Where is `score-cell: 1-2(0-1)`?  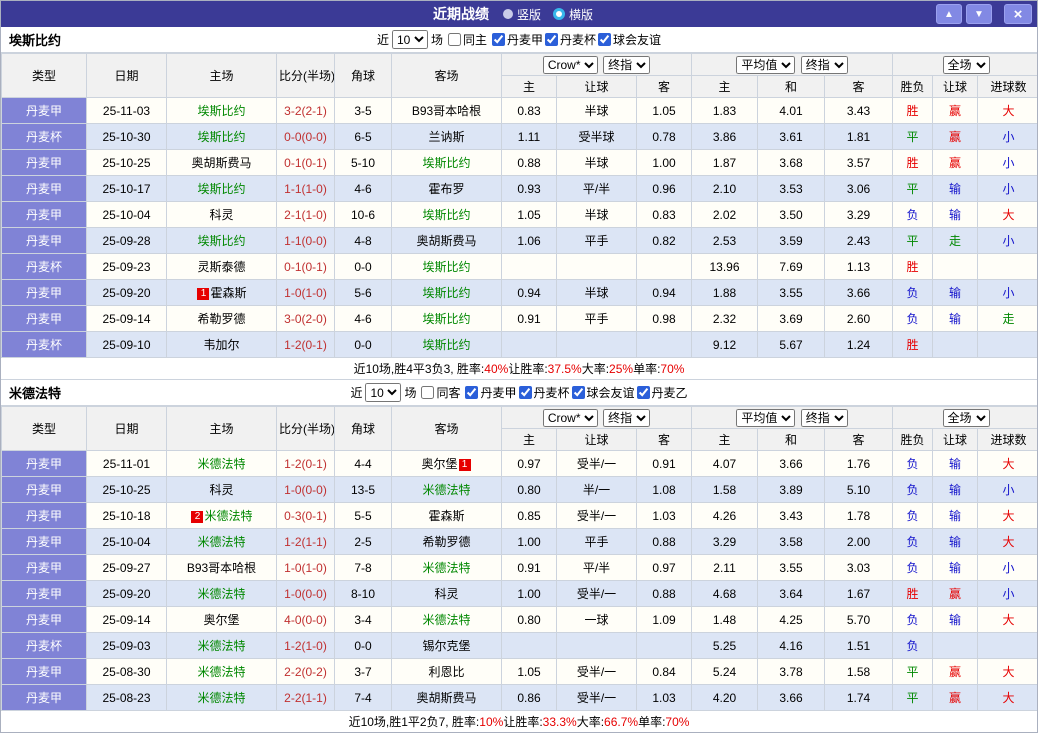
score-cell: 1-2(0-1) is located at coordinates (305, 463).